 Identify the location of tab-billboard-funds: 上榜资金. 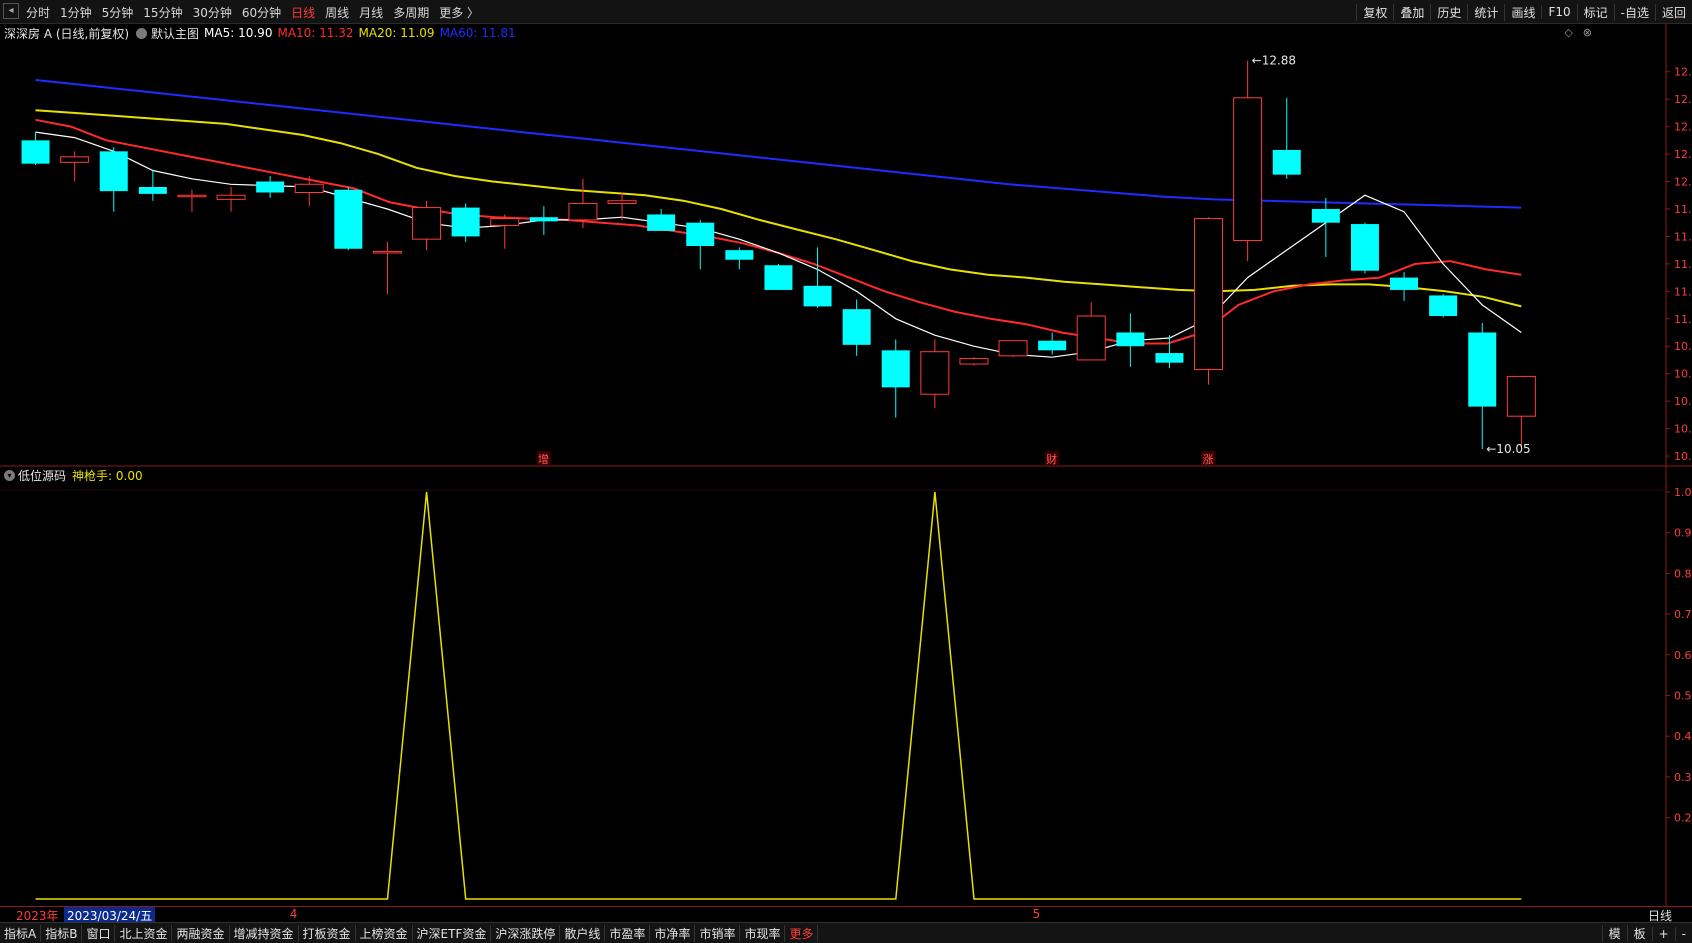
(384, 933).